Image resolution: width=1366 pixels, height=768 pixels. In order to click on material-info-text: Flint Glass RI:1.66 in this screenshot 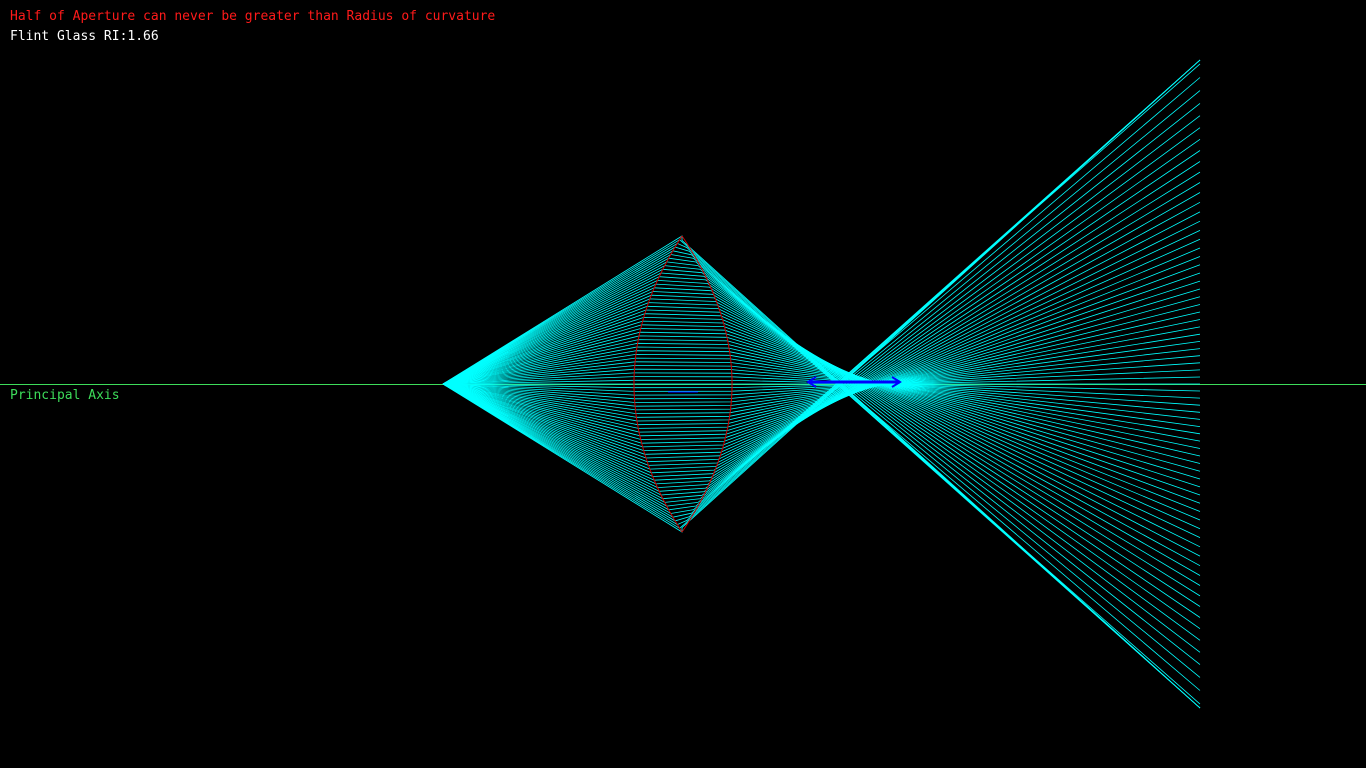, I will do `click(84, 36)`.